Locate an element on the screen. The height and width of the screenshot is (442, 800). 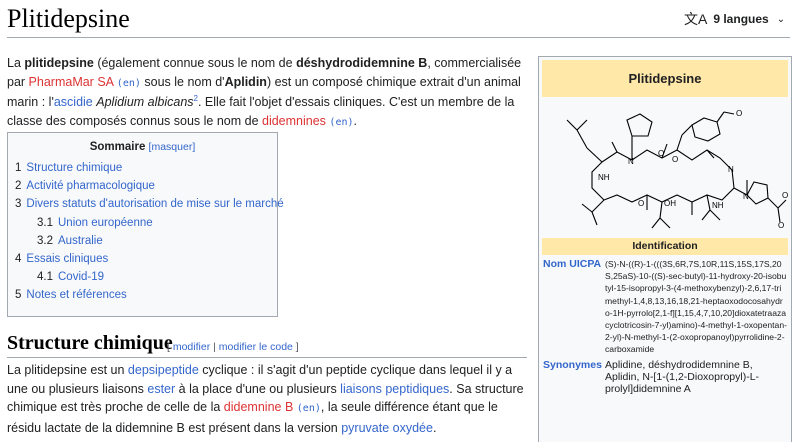
toc-item: 2 Activité pharmacologique is located at coordinates (142, 186).